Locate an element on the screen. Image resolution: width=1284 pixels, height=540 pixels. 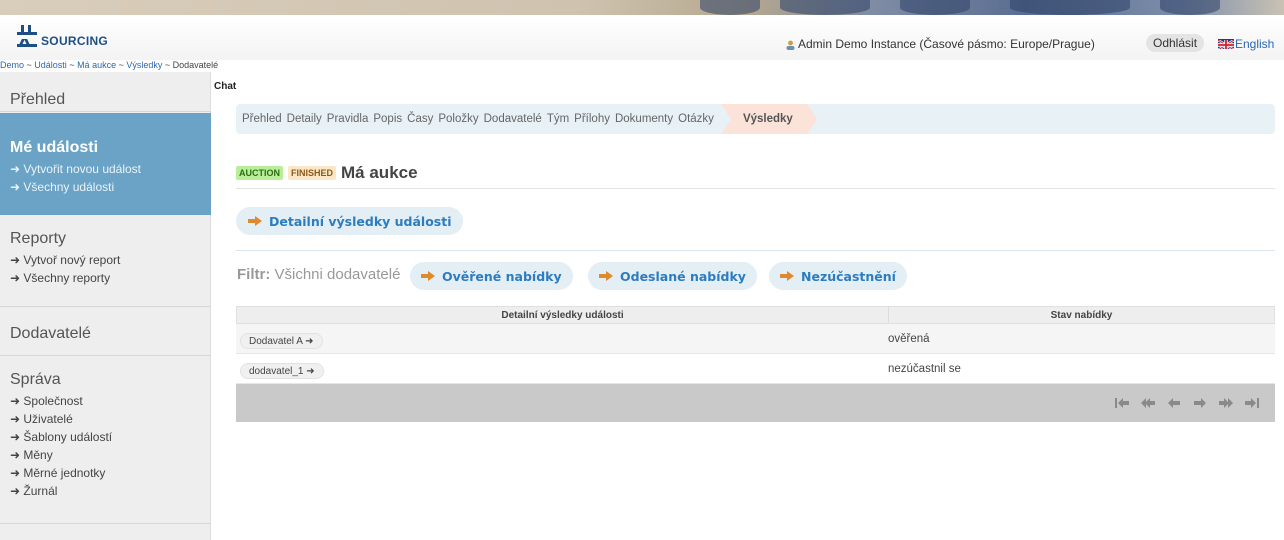
supplier-link: Dodavatel A ➜ is located at coordinates (281, 340).